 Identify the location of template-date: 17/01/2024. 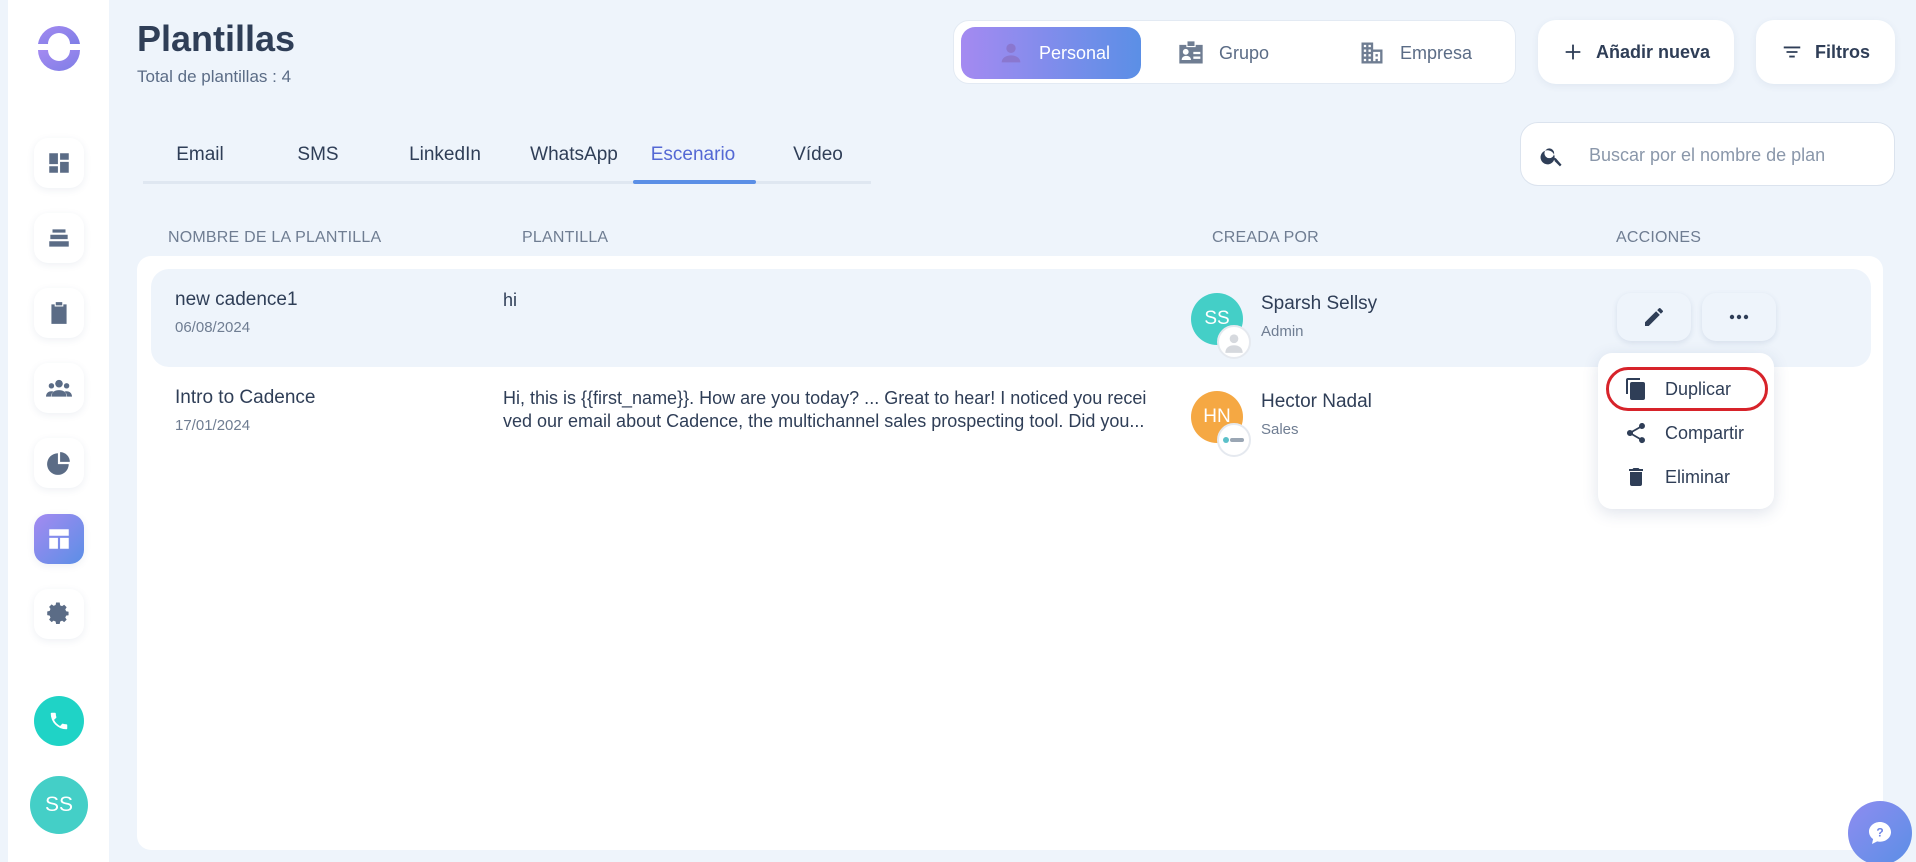
(213, 425).